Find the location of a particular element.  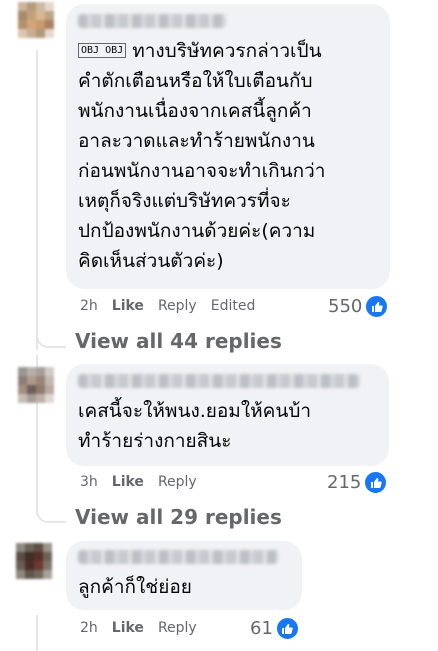

comment-bubble: ลูกค้าก็ใช่ย่อย is located at coordinates (184, 575).